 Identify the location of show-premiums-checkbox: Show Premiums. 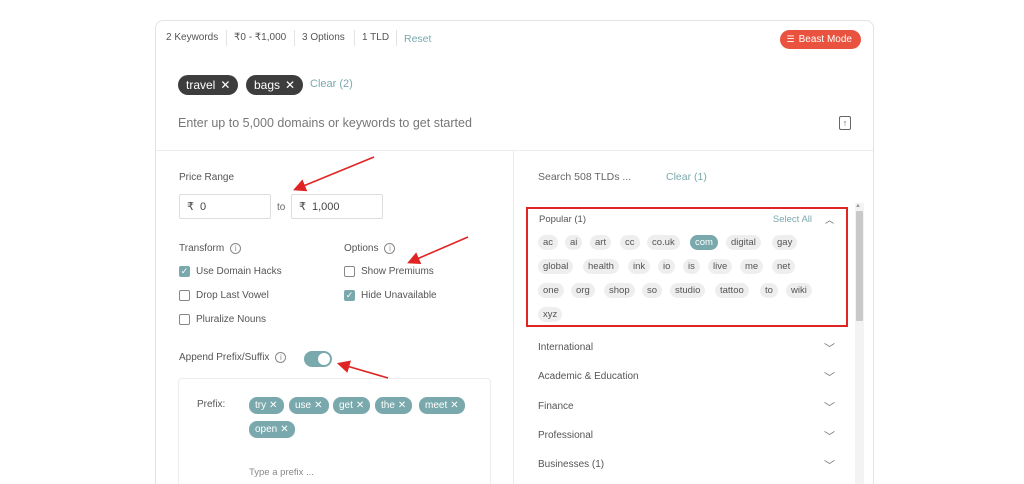
(389, 271).